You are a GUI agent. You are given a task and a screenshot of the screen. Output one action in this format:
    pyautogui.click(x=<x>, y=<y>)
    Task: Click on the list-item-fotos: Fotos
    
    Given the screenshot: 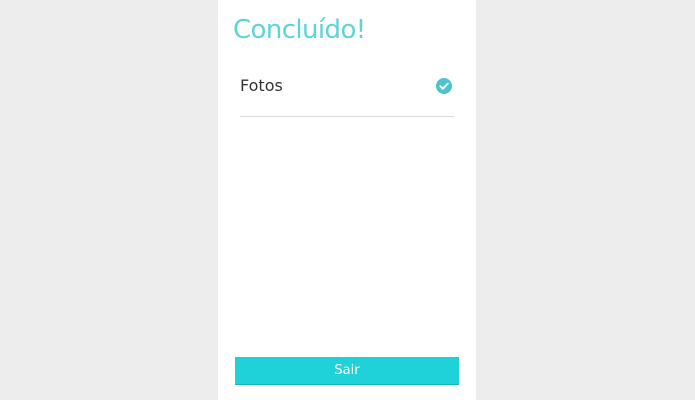 What is the action you would take?
    pyautogui.click(x=347, y=91)
    